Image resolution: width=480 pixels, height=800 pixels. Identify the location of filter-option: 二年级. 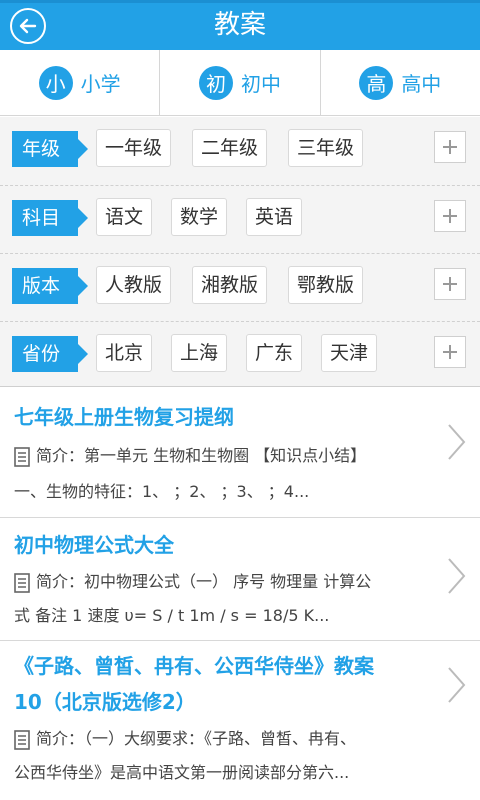
(230, 148).